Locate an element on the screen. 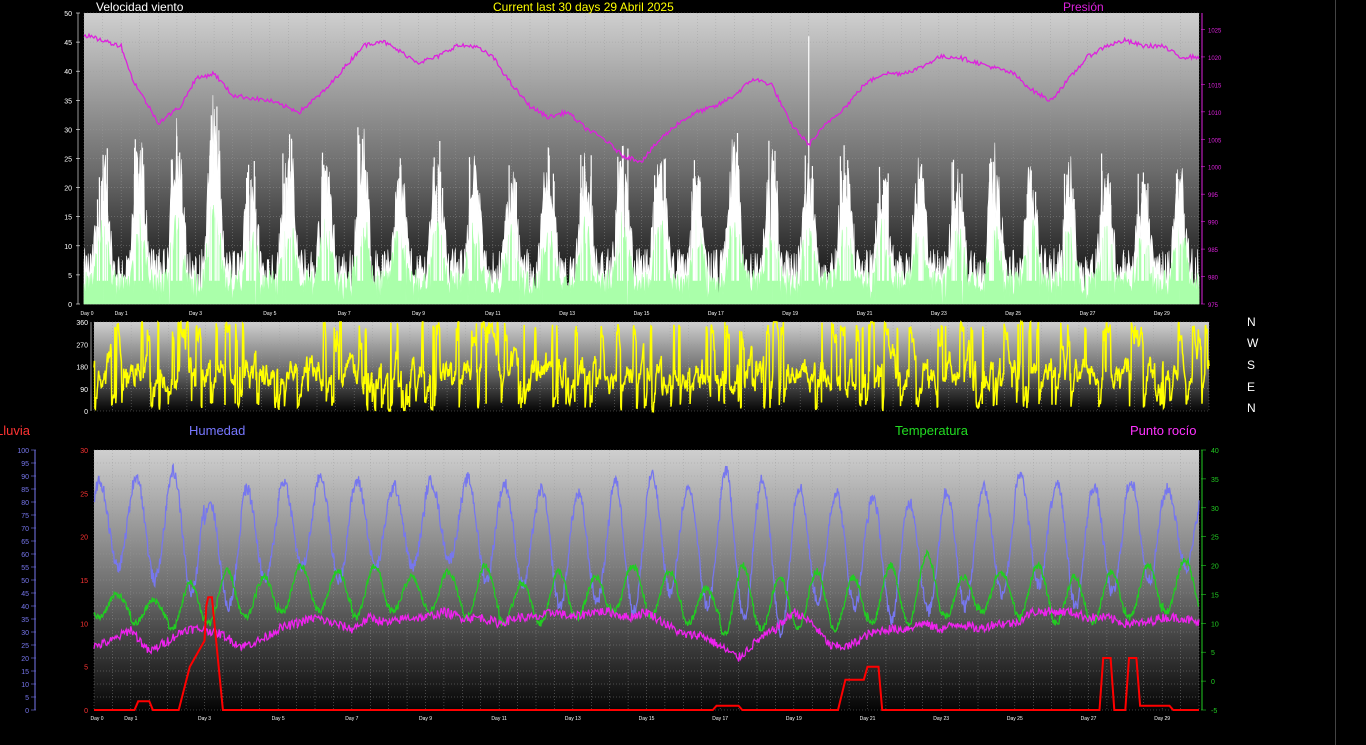 This screenshot has height=745, width=1366. humidity-x-tick-label: Day 0 is located at coordinates (96, 719).